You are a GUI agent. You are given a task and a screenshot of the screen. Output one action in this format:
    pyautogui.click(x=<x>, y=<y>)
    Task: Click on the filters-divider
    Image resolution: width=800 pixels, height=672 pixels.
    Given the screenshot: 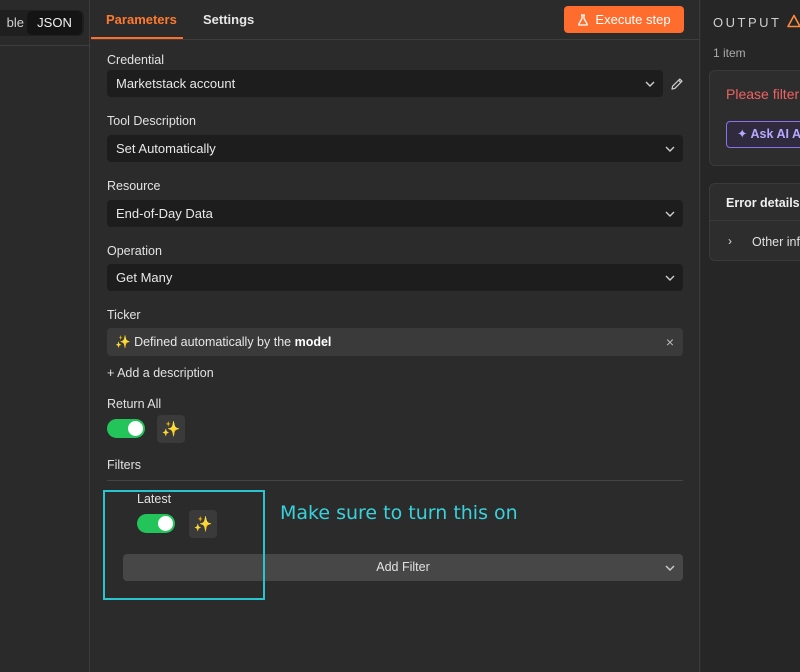 What is the action you would take?
    pyautogui.click(x=395, y=480)
    